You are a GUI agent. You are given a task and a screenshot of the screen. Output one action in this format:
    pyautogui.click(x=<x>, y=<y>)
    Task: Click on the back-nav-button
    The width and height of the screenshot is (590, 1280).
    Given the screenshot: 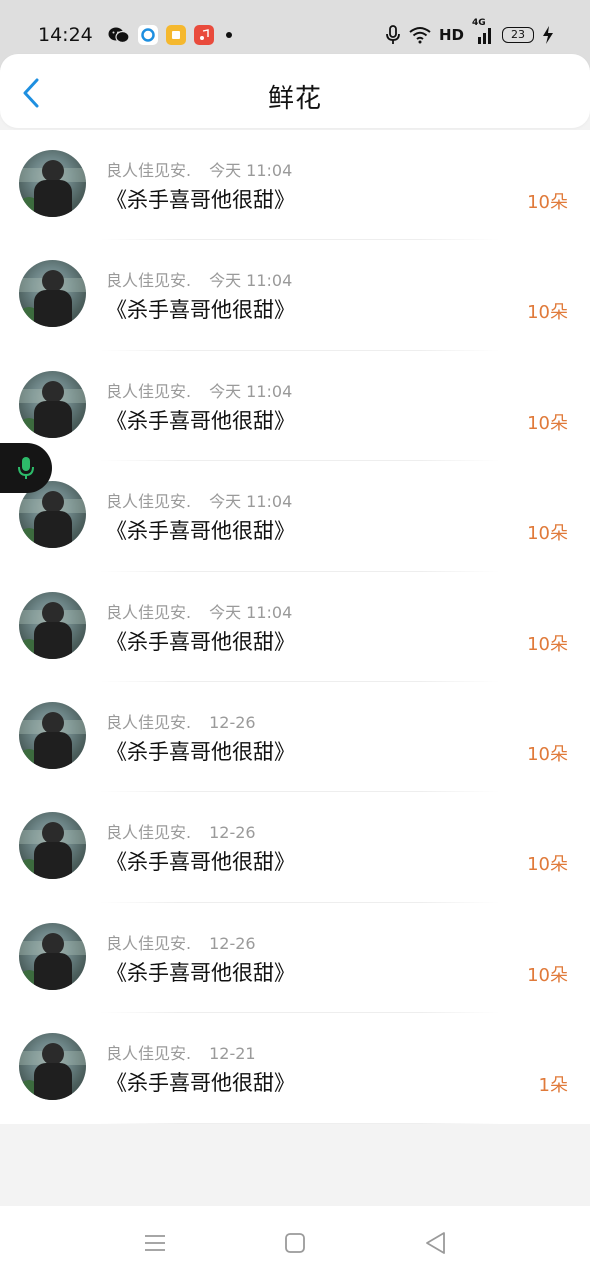 What is the action you would take?
    pyautogui.click(x=435, y=1243)
    